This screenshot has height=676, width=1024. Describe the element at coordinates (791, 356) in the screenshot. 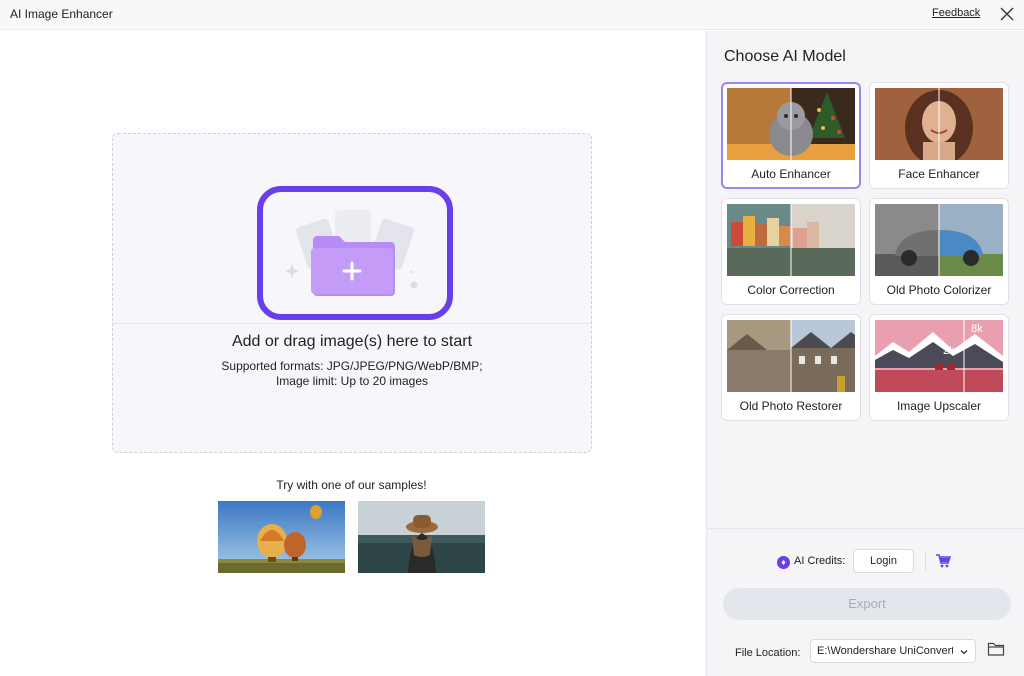

I see `old-photo-restorer-thumbnail` at that location.